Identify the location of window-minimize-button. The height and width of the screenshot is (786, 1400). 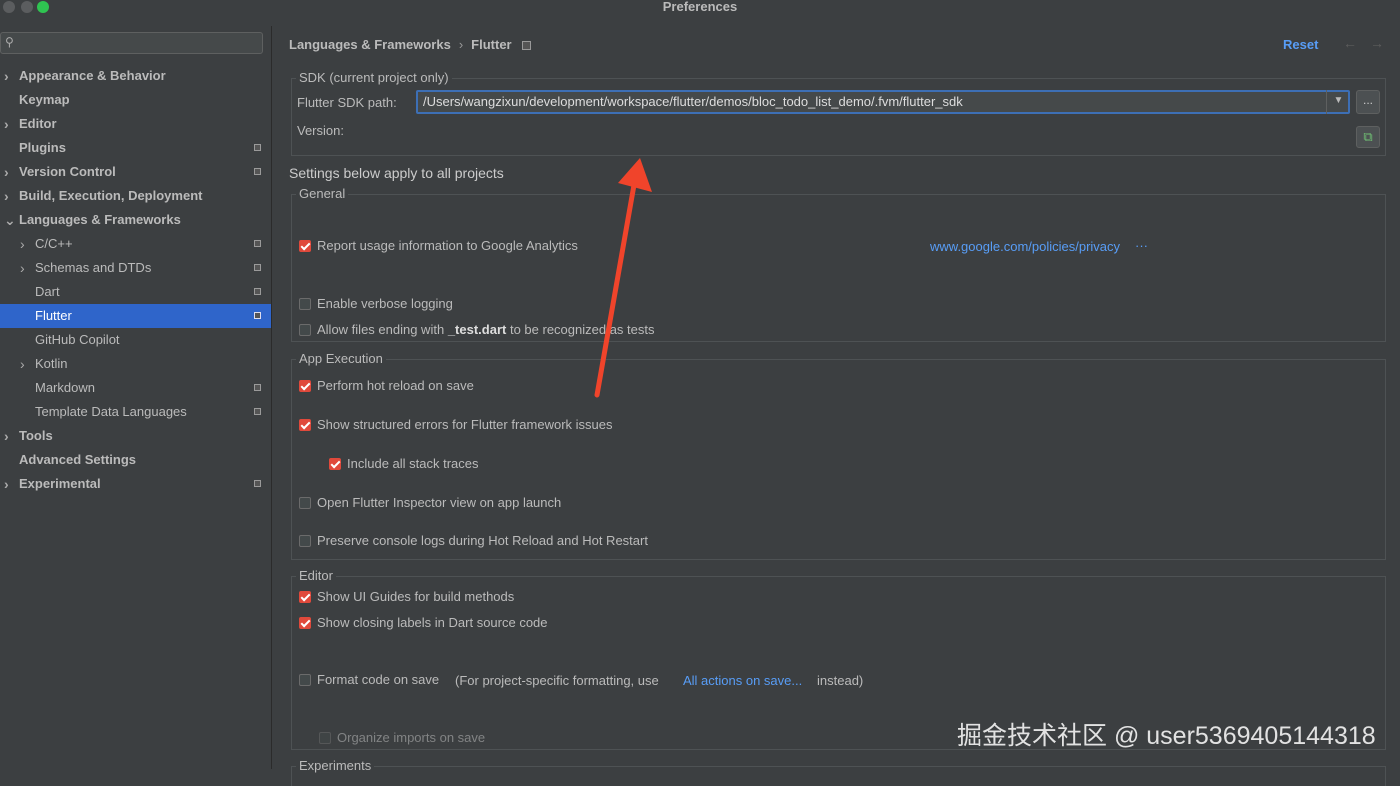
(27, 7).